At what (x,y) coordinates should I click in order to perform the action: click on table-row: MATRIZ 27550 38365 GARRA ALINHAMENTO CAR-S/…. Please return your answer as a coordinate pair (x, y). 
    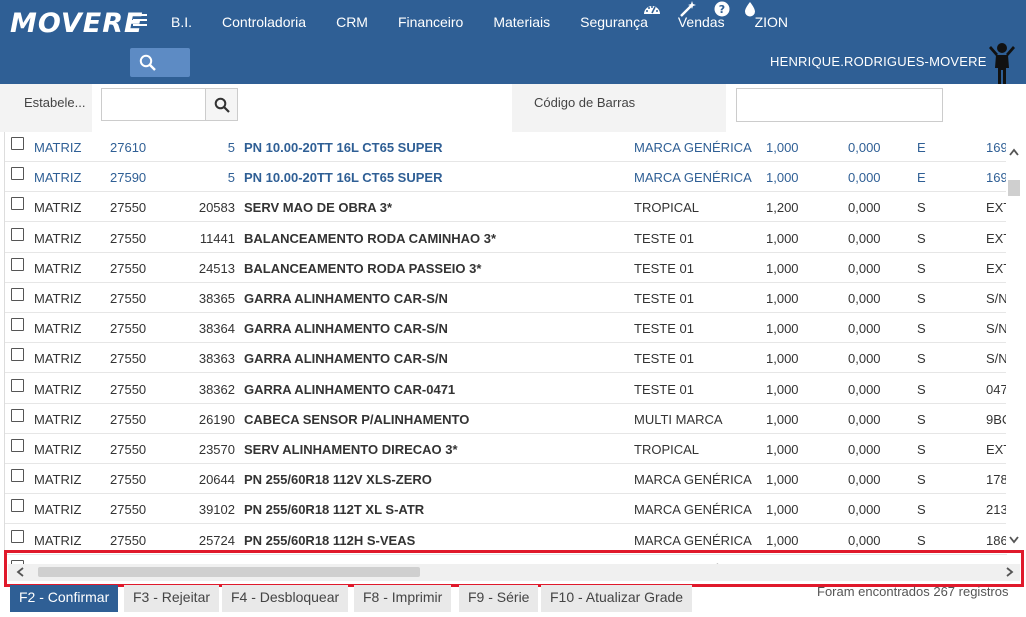
    Looking at the image, I should click on (506, 298).